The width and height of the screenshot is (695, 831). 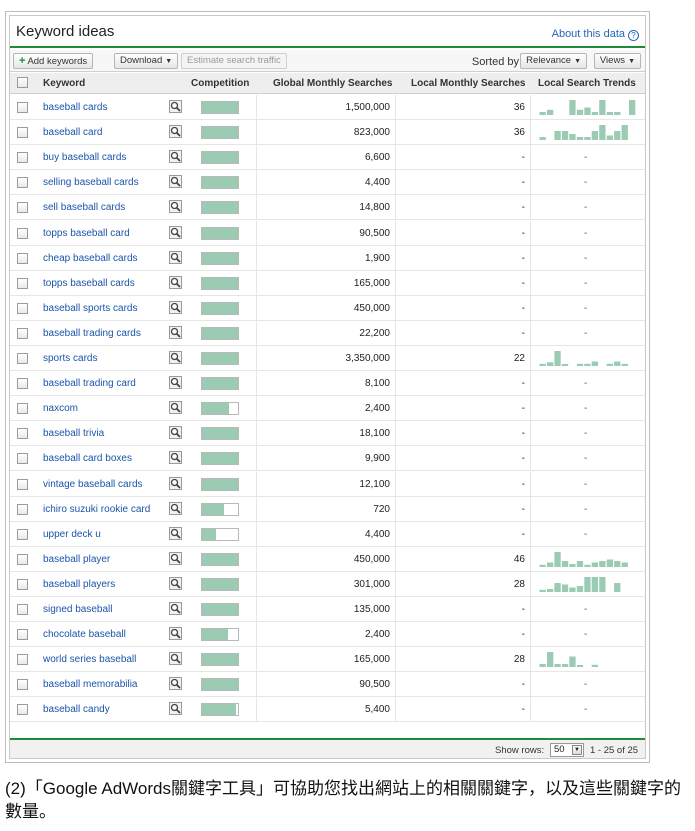 What do you see at coordinates (90, 258) in the screenshot?
I see `keyword-link: cheap baseball cards` at bounding box center [90, 258].